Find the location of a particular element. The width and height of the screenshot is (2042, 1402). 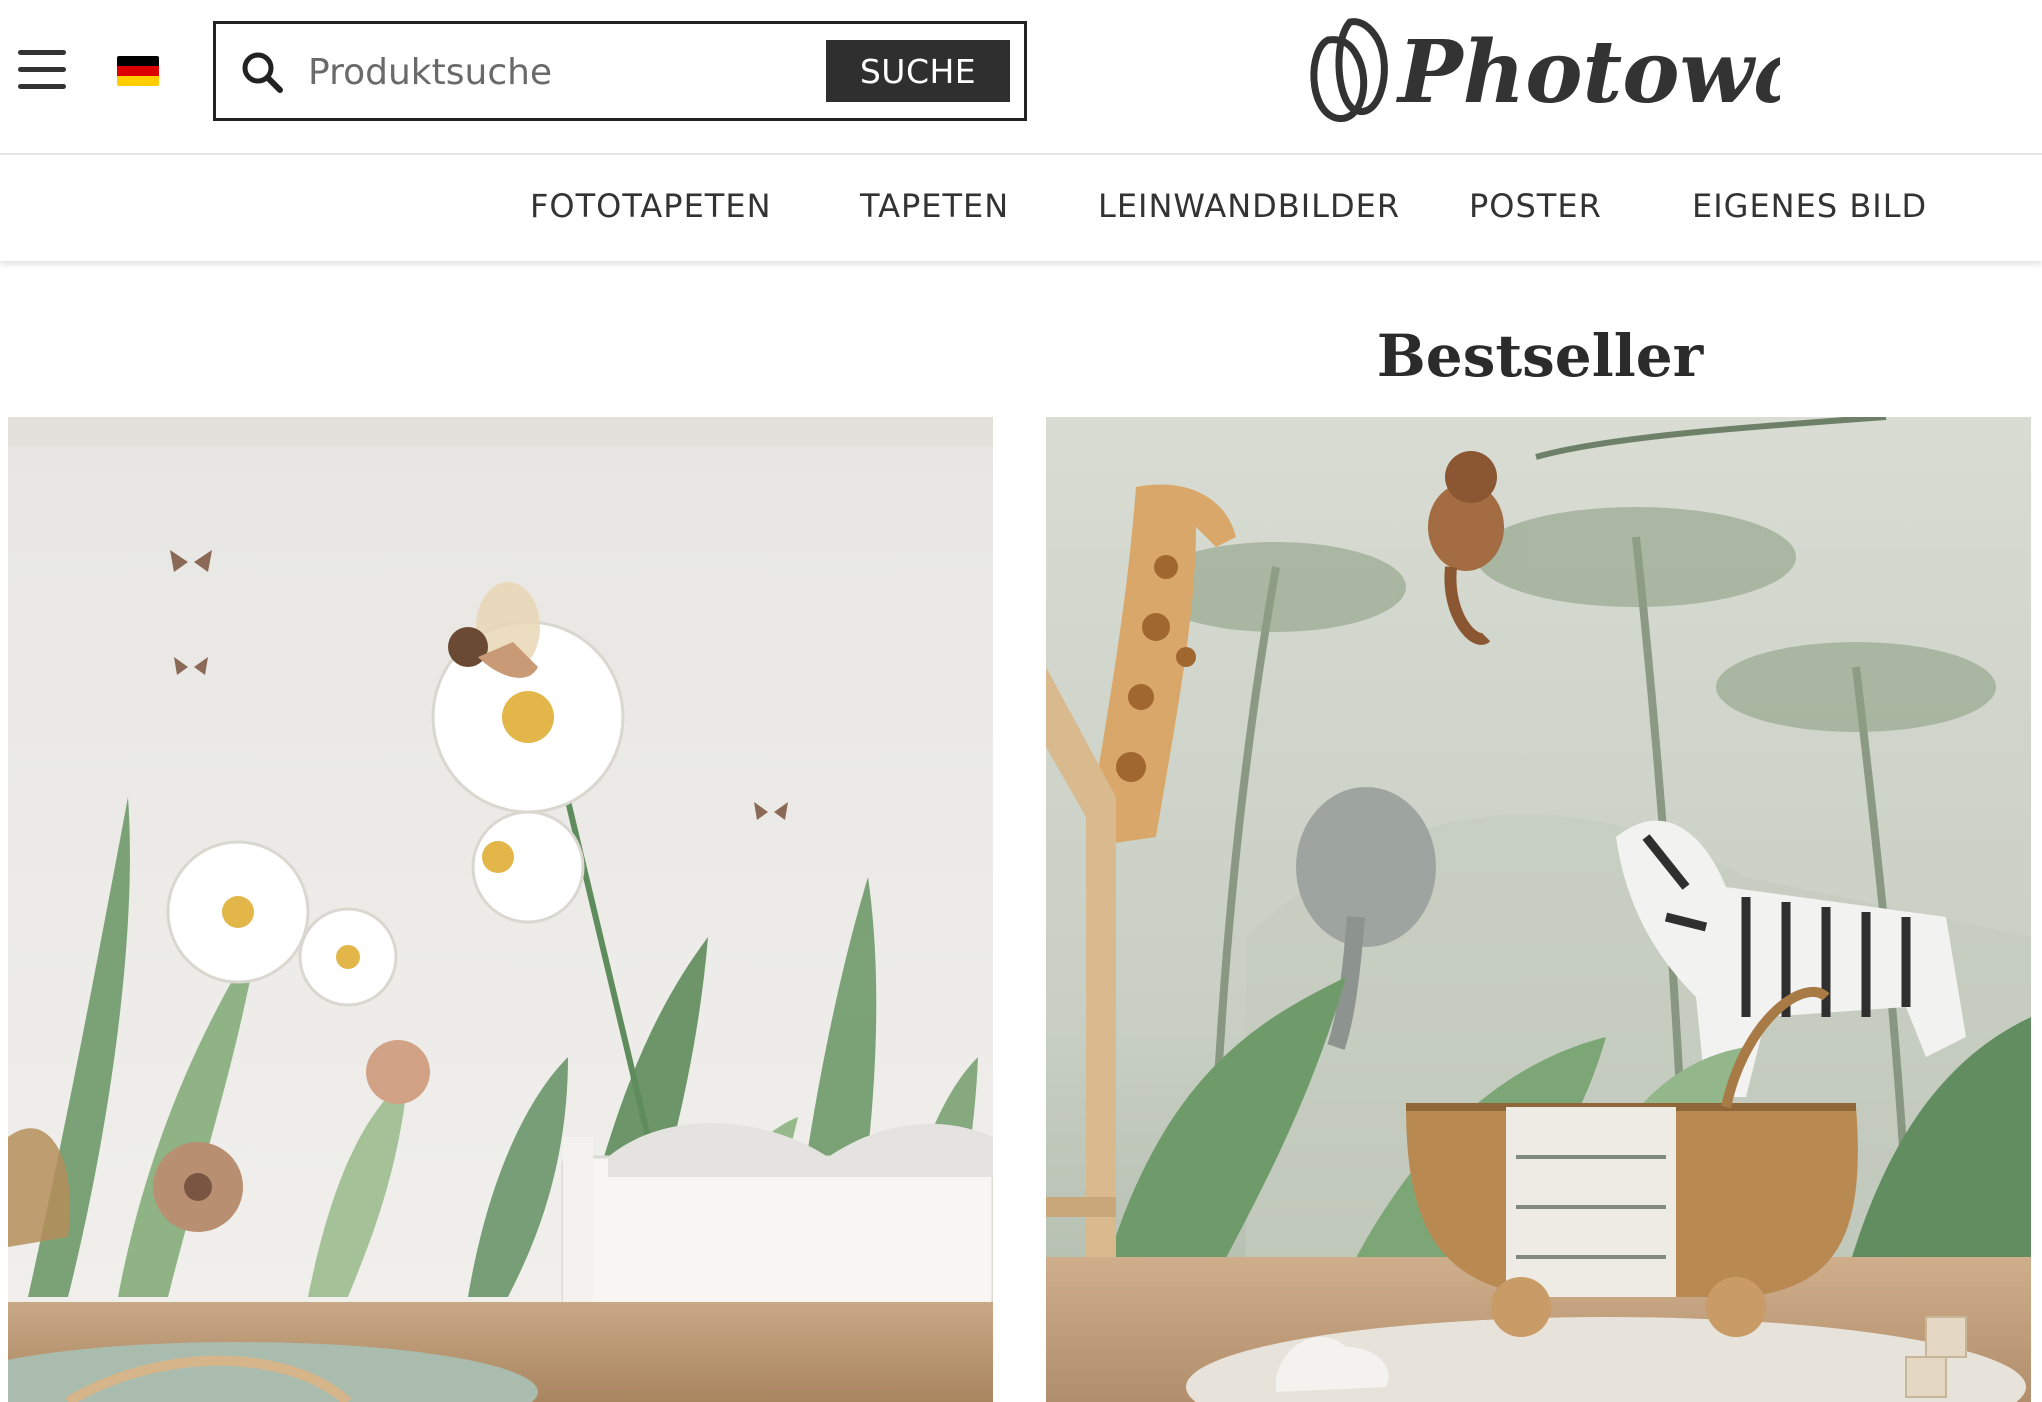

photowall-logo: Photowall is located at coordinates (1540, 70).